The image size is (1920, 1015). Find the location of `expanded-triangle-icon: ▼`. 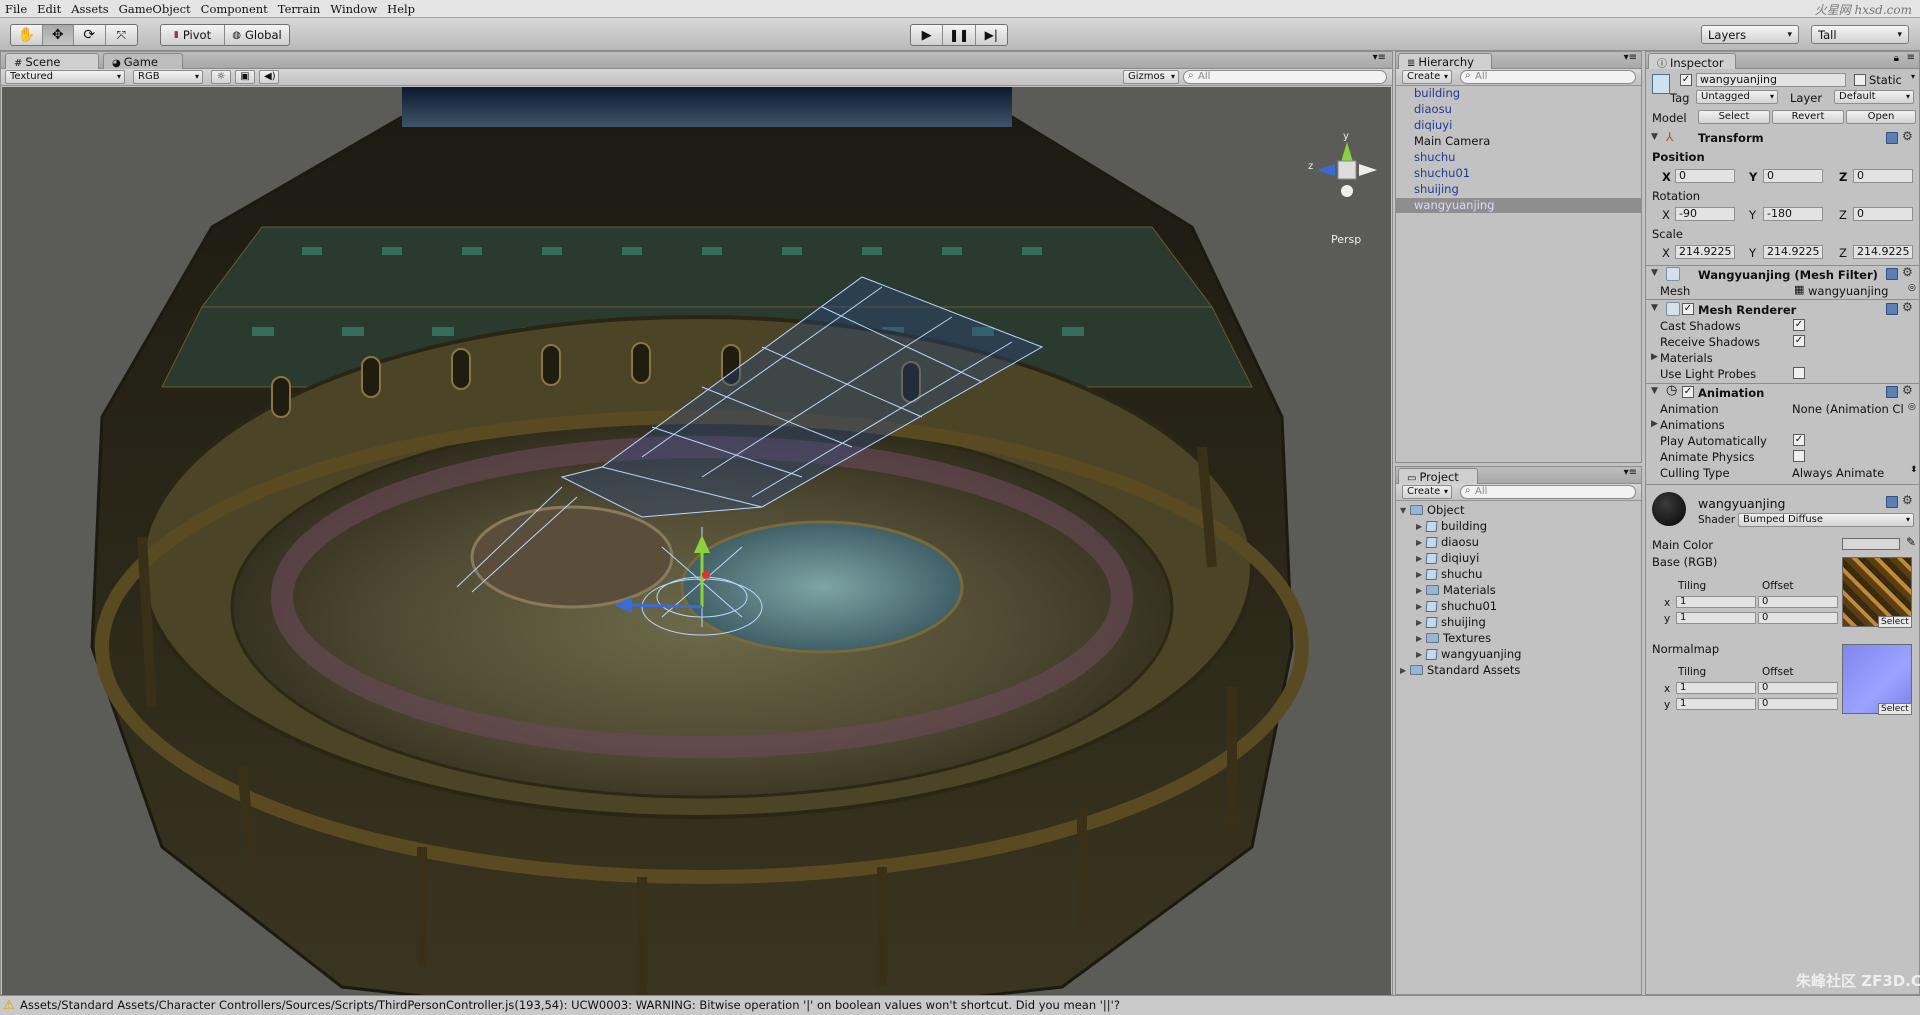

expanded-triangle-icon: ▼ is located at coordinates (1405, 510).